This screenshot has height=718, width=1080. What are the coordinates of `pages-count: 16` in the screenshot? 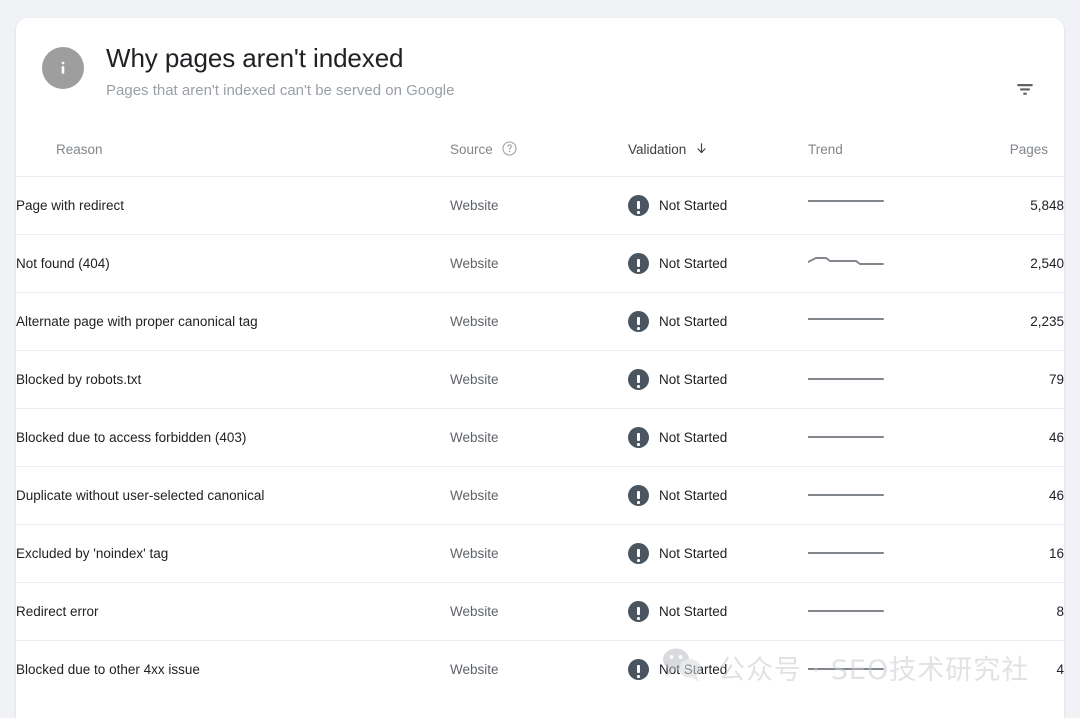 It's located at (1056, 553).